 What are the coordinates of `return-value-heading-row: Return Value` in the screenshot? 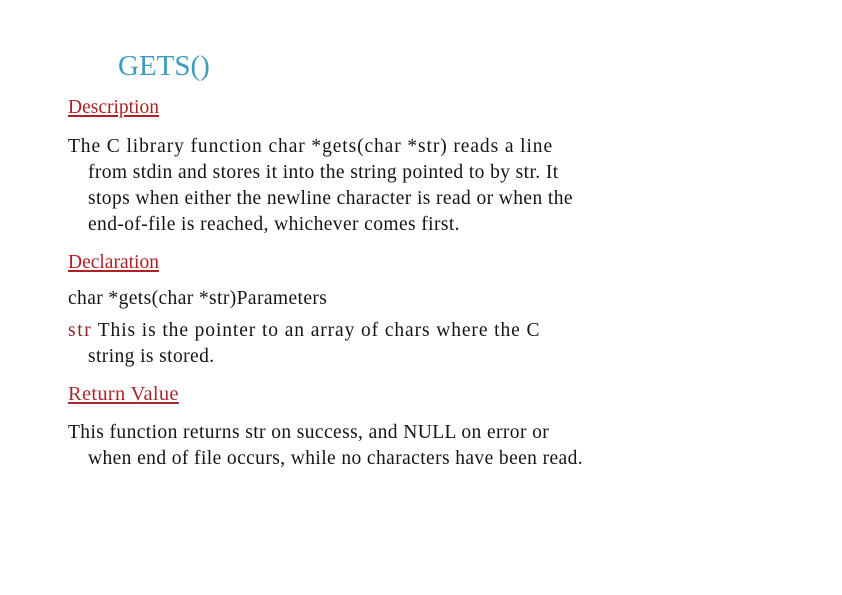 It's located at (418, 394).